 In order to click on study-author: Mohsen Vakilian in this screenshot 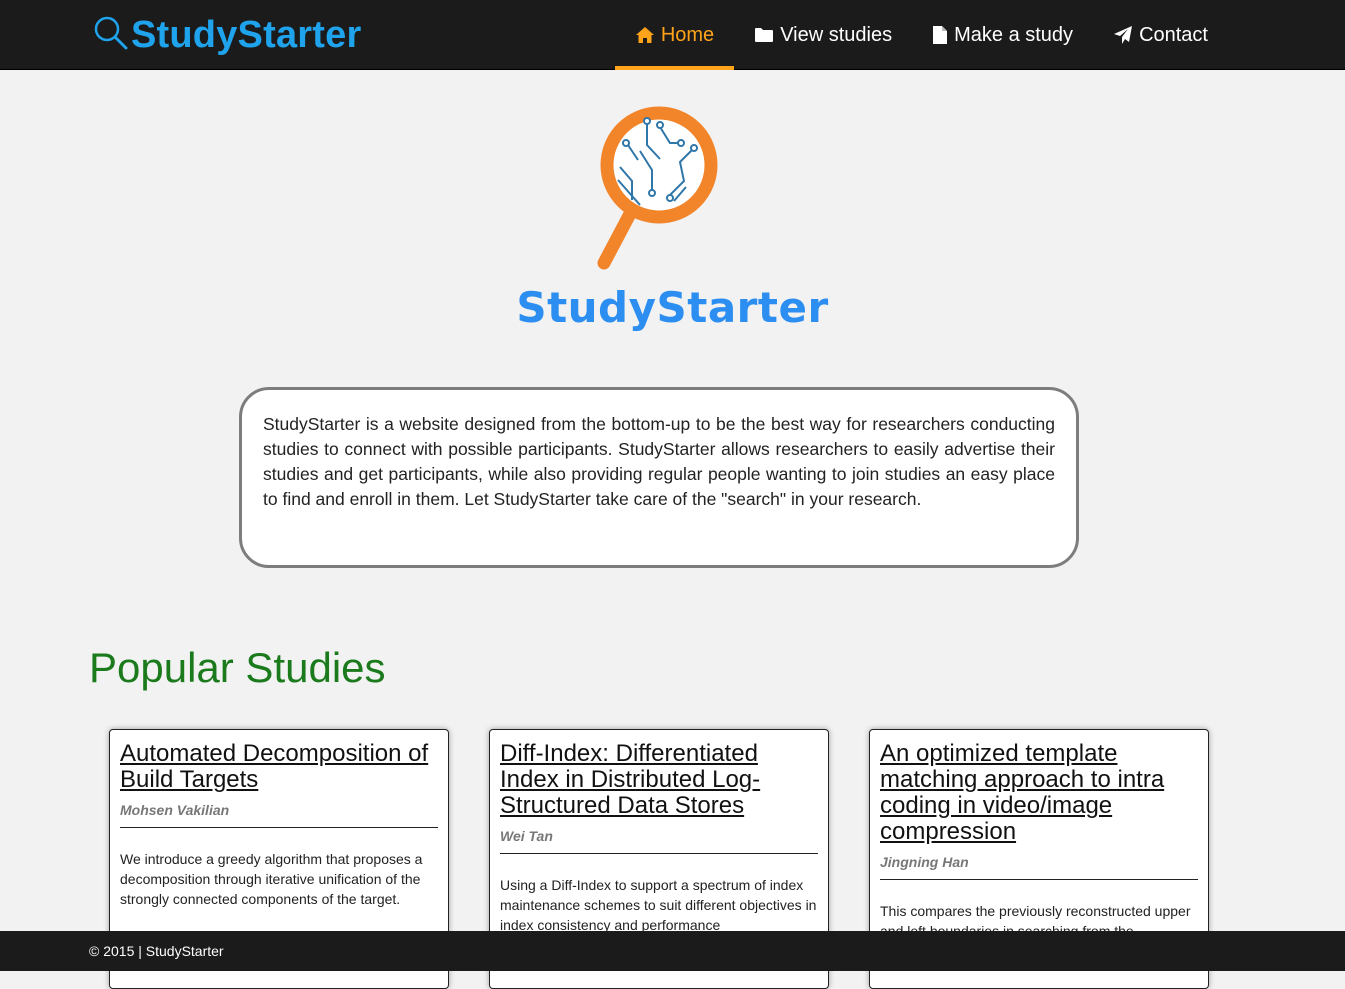, I will do `click(175, 810)`.